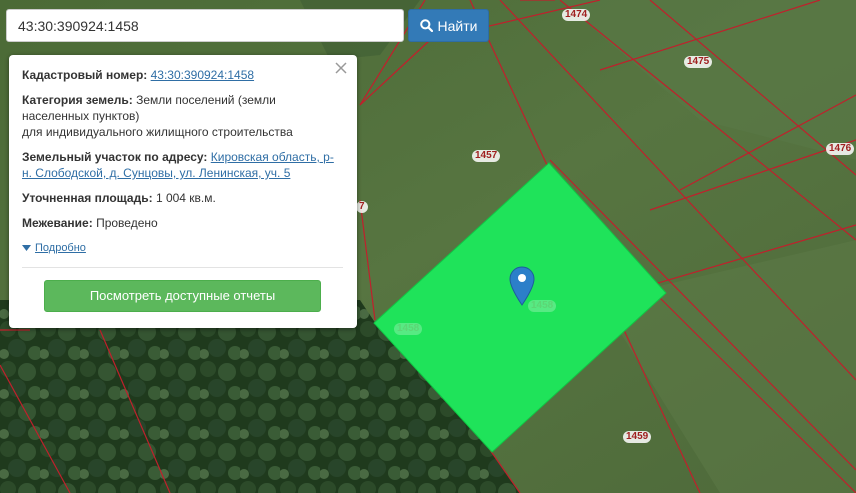 The height and width of the screenshot is (493, 856). I want to click on search-input, so click(205, 25).